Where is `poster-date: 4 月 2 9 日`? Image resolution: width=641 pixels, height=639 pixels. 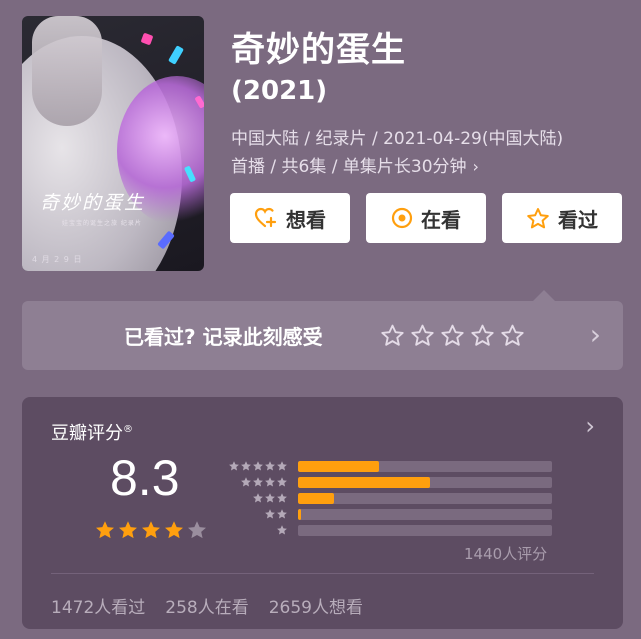 poster-date: 4 月 2 9 日 is located at coordinates (57, 259).